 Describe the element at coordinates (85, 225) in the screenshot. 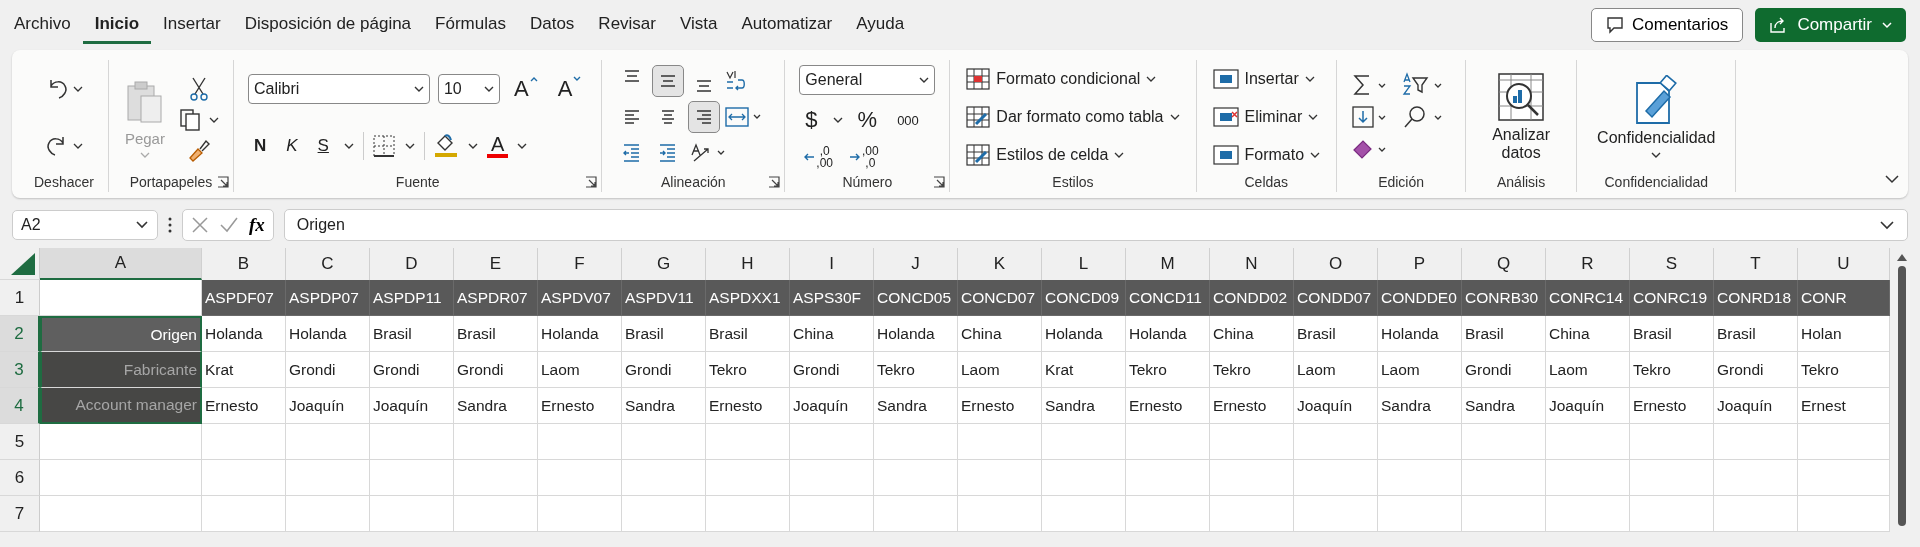

I see `name-box: A2` at that location.